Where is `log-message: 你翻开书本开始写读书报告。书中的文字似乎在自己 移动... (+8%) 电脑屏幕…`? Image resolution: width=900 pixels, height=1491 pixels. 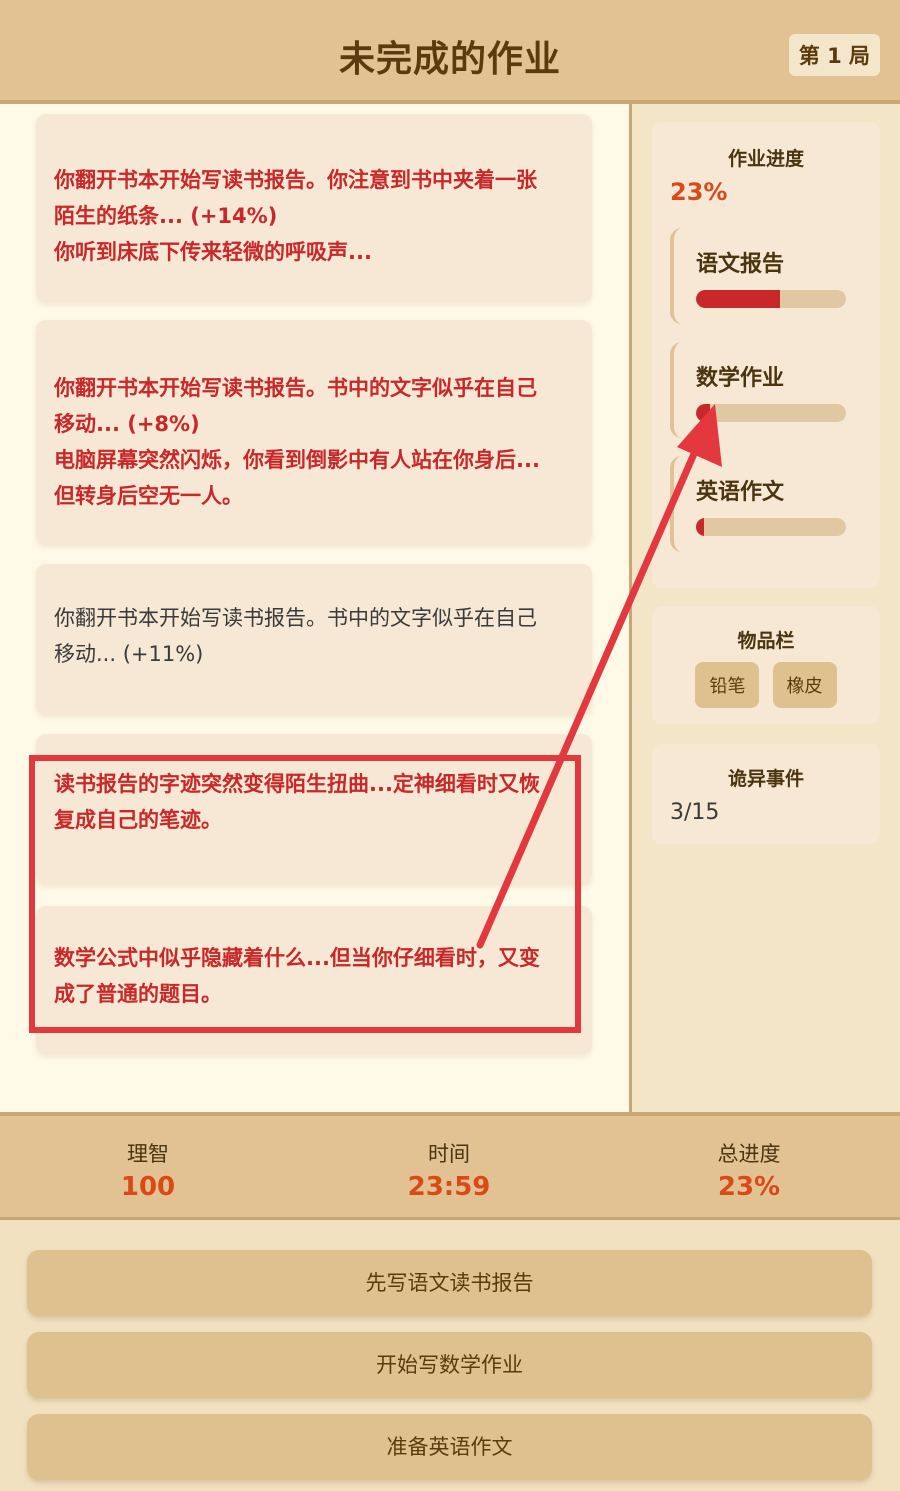
log-message: 你翻开书本开始写读书报告。书中的文字似乎在自己 移动... (+8%) 电脑屏幕… is located at coordinates (314, 432).